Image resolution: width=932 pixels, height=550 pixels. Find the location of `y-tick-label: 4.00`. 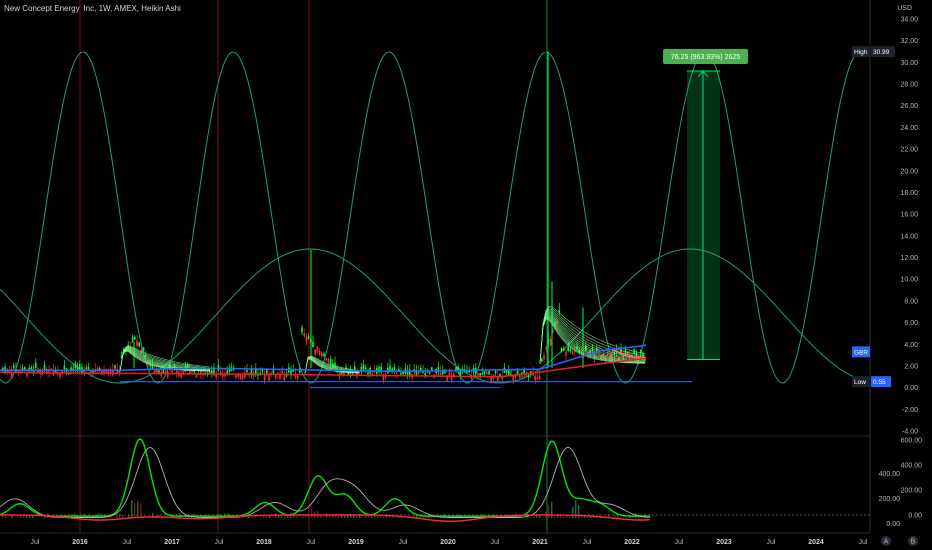

y-tick-label: 4.00 is located at coordinates (911, 345).